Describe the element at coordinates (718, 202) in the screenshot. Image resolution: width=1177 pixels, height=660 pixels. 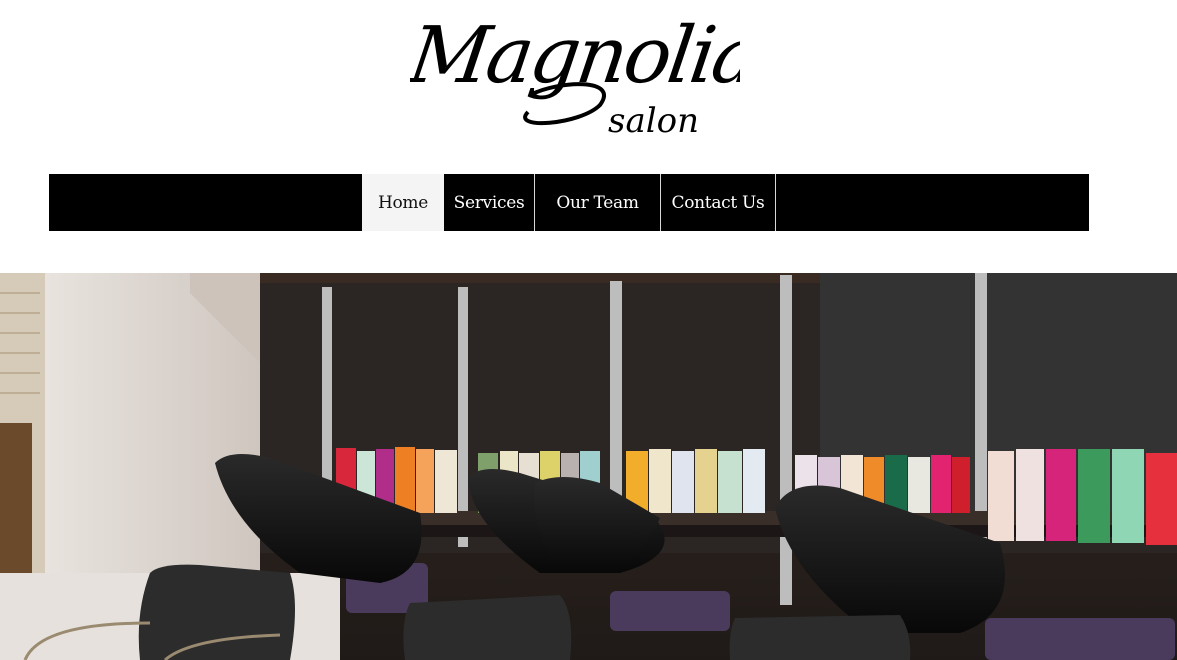
I see `nav-item-contact-us: Contact Us` at that location.